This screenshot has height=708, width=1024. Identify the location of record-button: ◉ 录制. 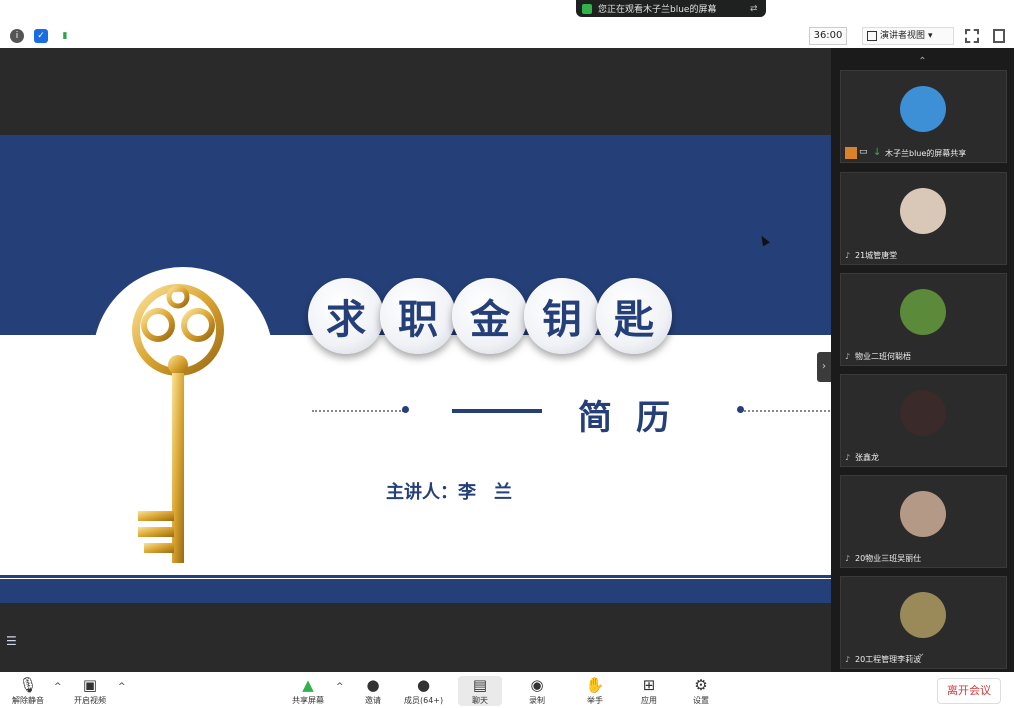
(537, 691).